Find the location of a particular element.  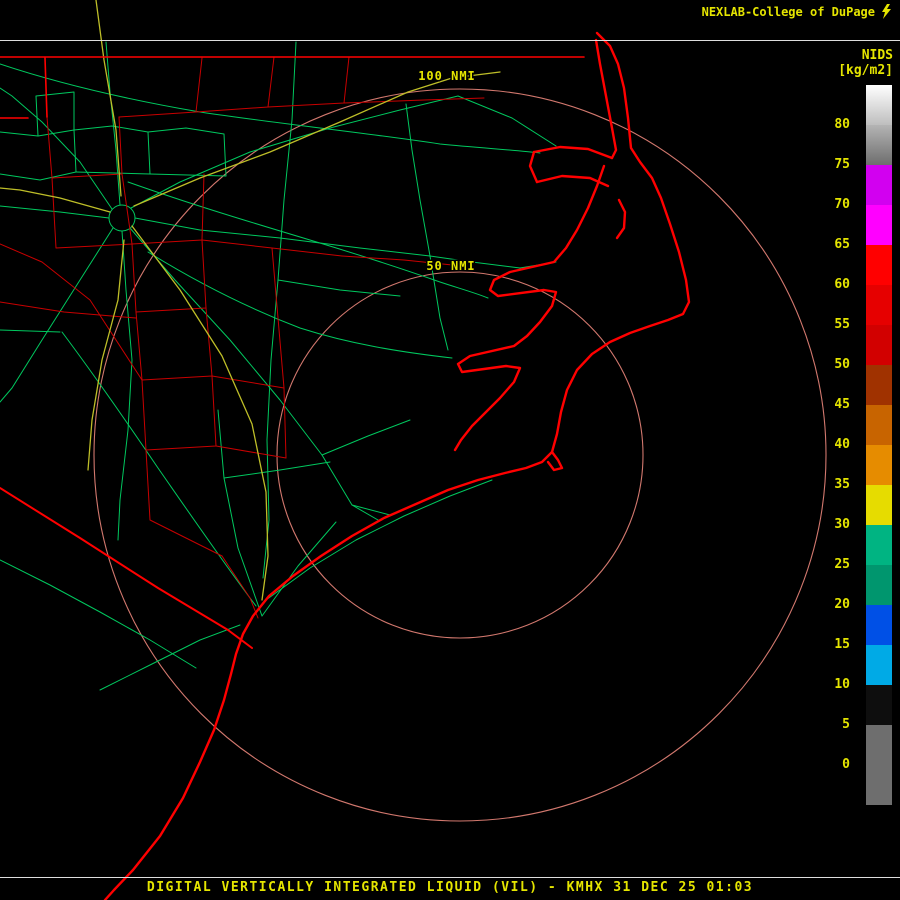

product-panel: NIDS [kg/m2] is located at coordinates (865, 63).